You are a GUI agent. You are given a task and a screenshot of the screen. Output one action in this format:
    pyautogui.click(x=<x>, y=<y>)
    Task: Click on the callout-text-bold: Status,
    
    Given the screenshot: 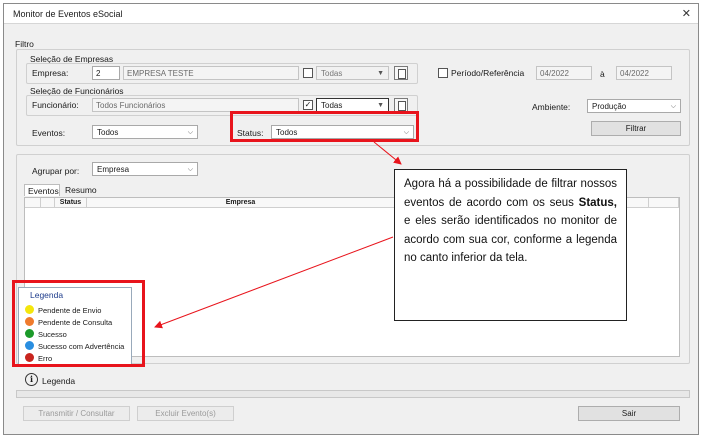 What is the action you would take?
    pyautogui.click(x=597, y=202)
    